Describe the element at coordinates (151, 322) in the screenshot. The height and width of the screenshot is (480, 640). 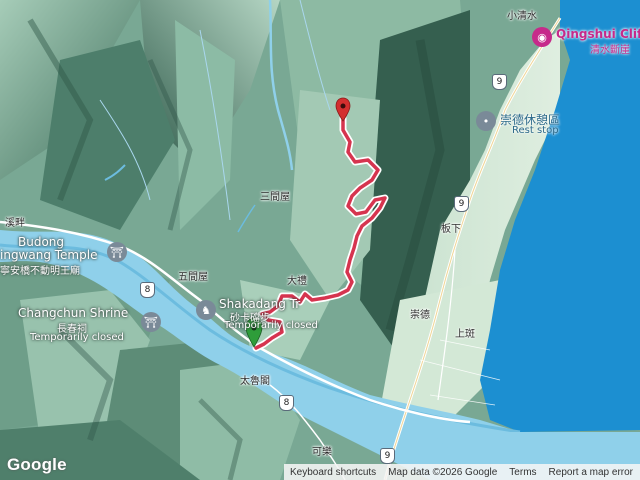
I see `shrine-icon: ⛩` at that location.